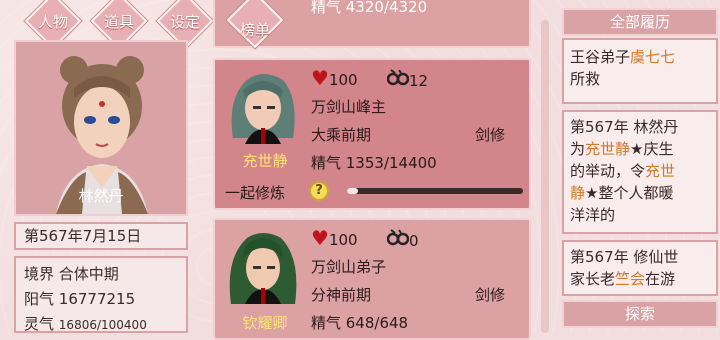  What do you see at coordinates (435, 191) in the screenshot?
I see `cultivation-progress-bar` at bounding box center [435, 191].